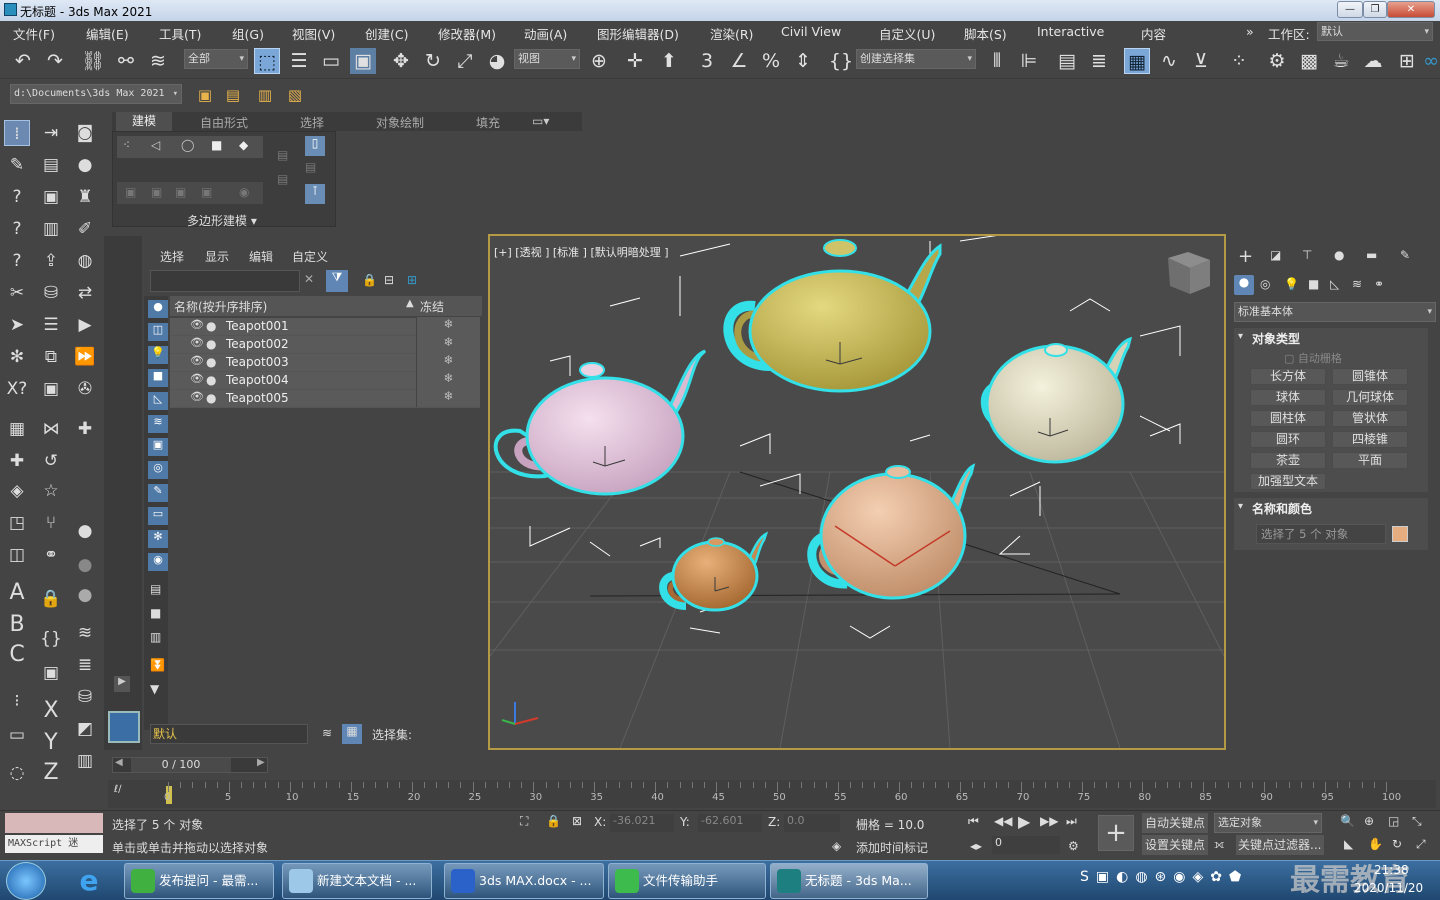 The width and height of the screenshot is (1440, 900). I want to click on rollout-collapse-icon: ▾, so click(1240, 336).